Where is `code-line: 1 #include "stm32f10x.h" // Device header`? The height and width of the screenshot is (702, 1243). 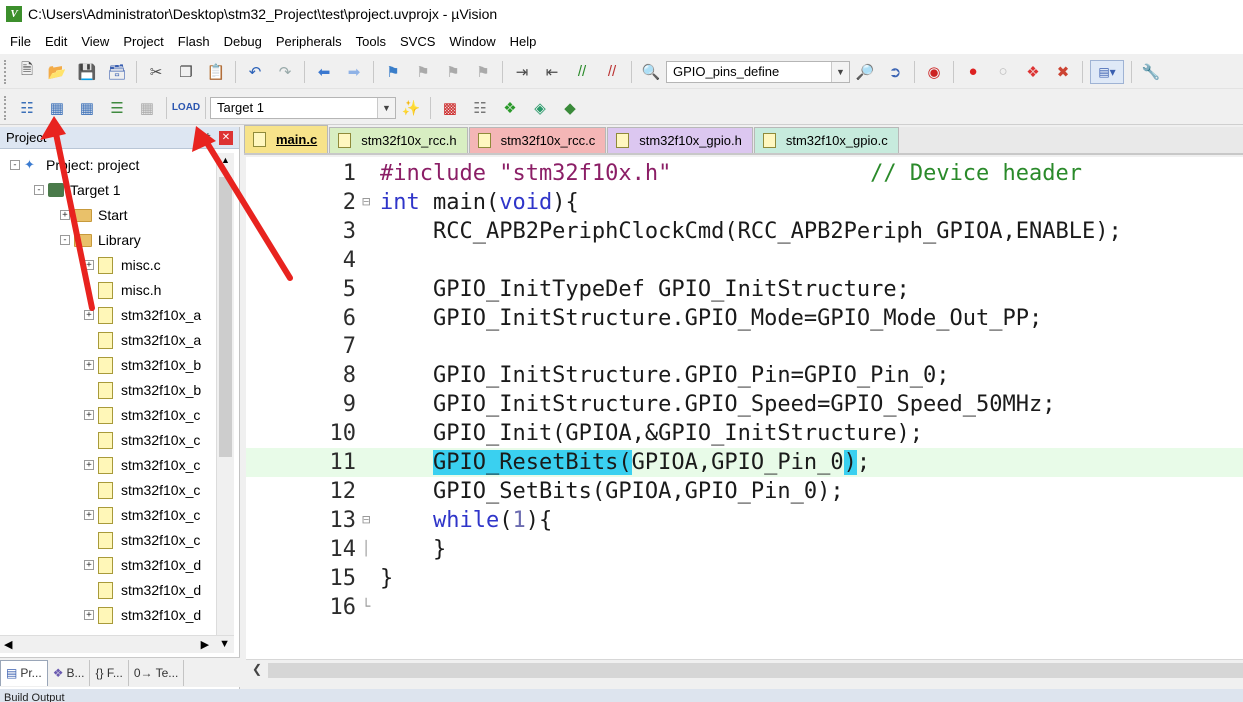 code-line: 1 #include "stm32f10x.h" // Device header is located at coordinates (744, 173).